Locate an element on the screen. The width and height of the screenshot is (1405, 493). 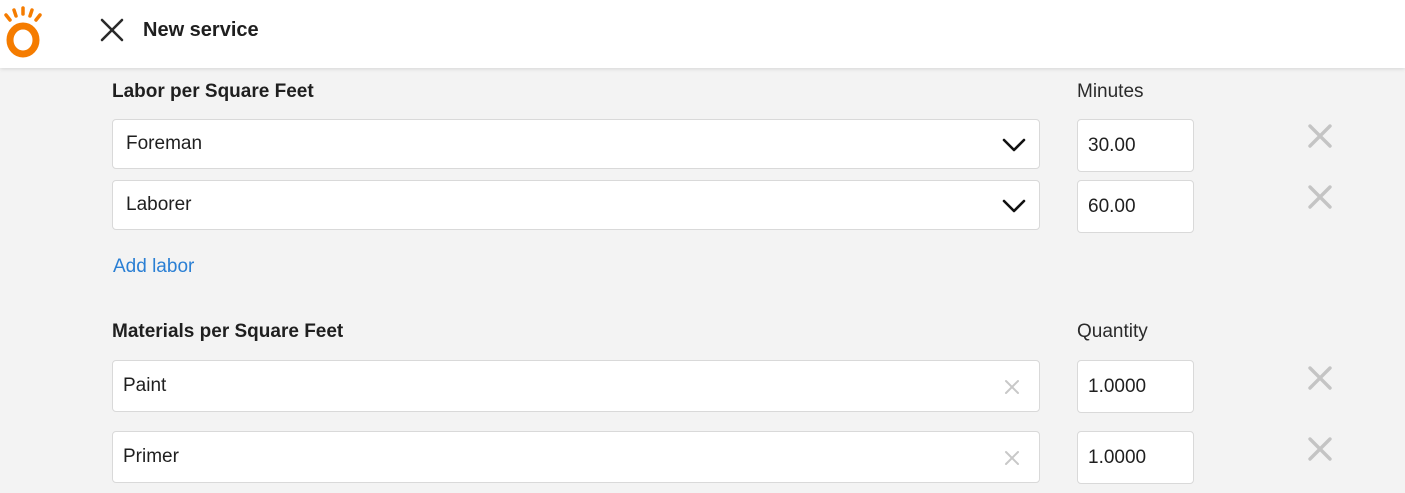
close-button is located at coordinates (112, 30).